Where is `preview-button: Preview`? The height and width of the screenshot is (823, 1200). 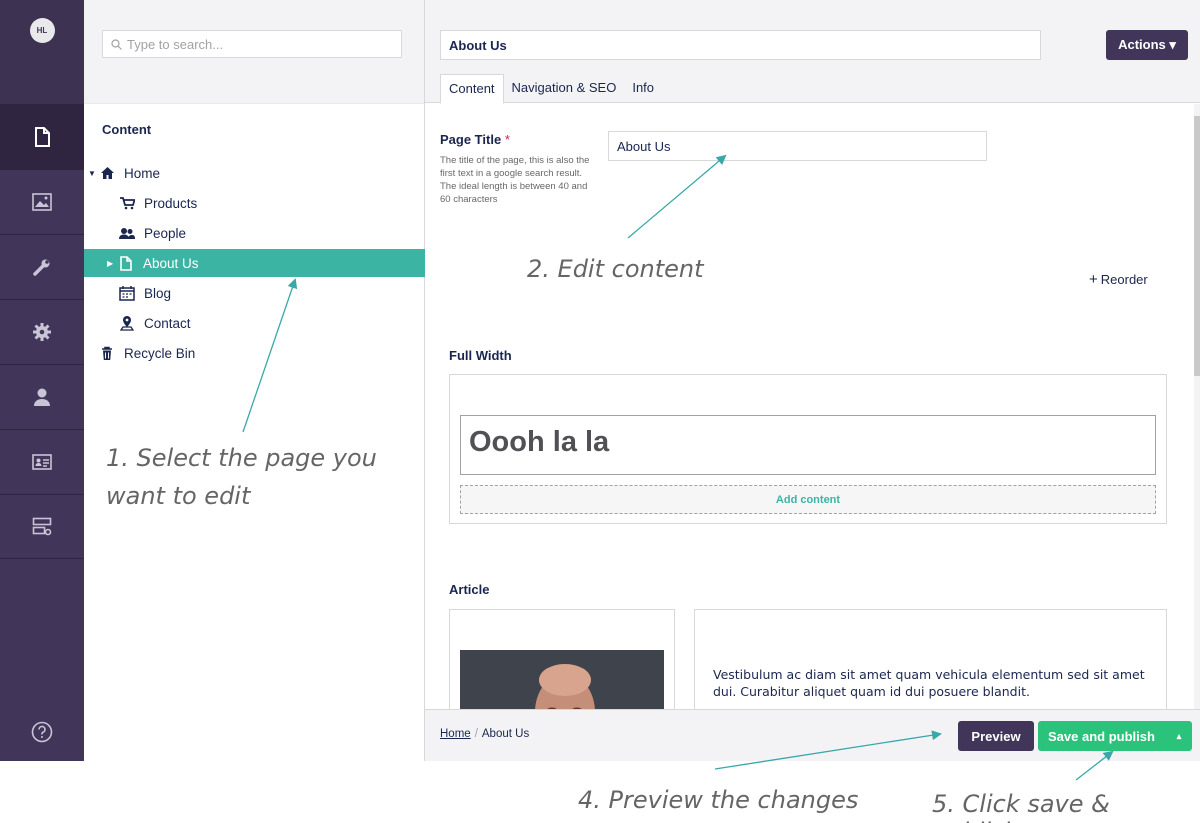 preview-button: Preview is located at coordinates (996, 736).